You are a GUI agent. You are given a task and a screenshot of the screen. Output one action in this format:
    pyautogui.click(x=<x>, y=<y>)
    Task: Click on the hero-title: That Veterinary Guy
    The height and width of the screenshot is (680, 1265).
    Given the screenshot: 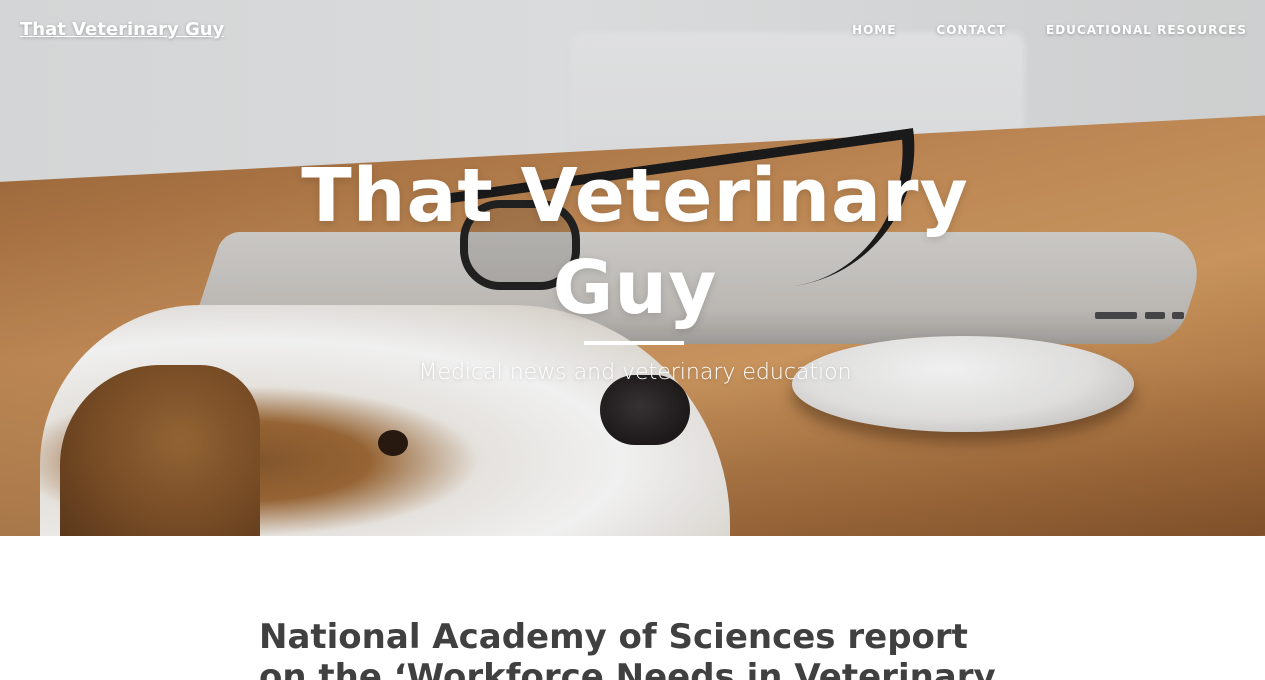 What is the action you would take?
    pyautogui.click(x=635, y=242)
    